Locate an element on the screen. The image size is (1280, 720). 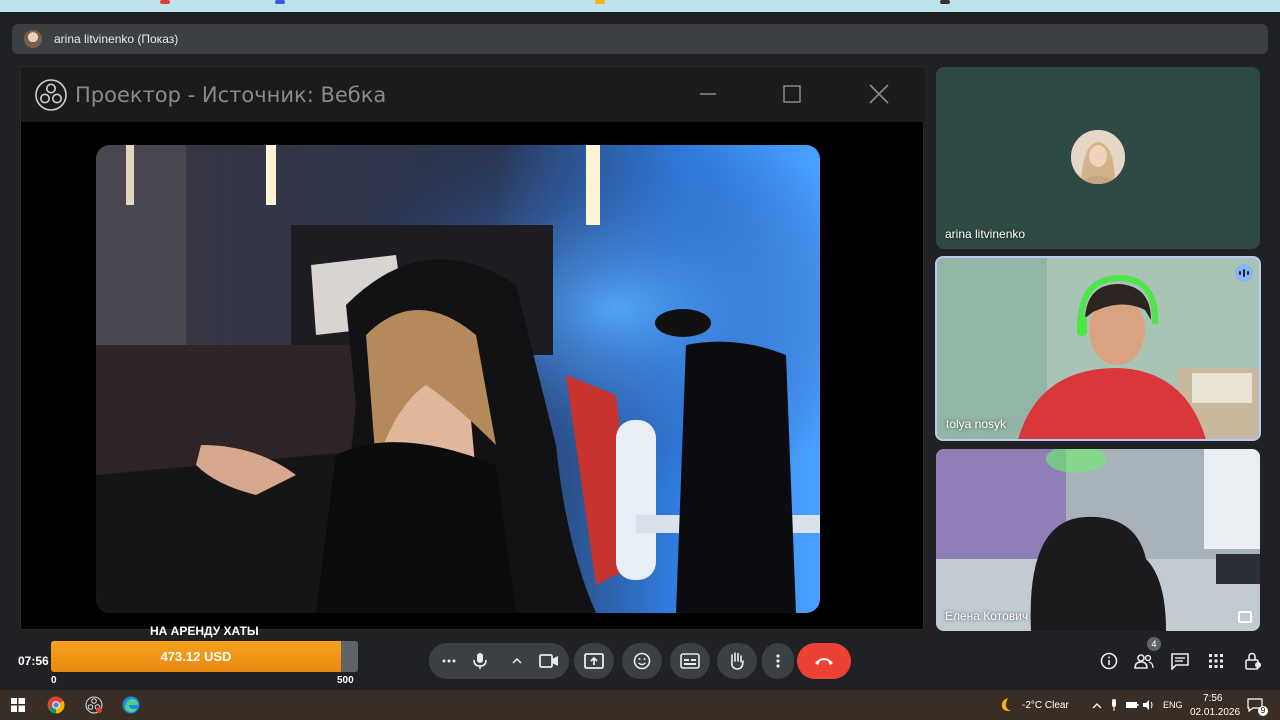
edge-taskbar-button is located at coordinates (131, 705).